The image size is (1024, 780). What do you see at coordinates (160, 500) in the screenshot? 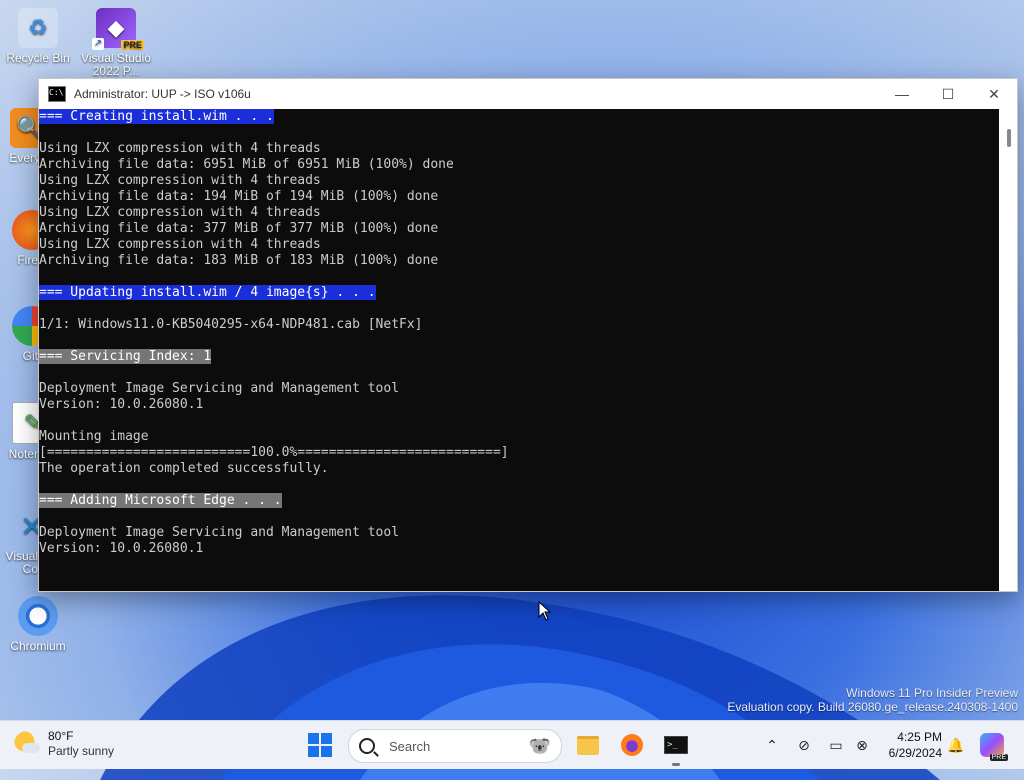
I see `console-section-header: === Adding Microsoft Edge . . .` at bounding box center [160, 500].